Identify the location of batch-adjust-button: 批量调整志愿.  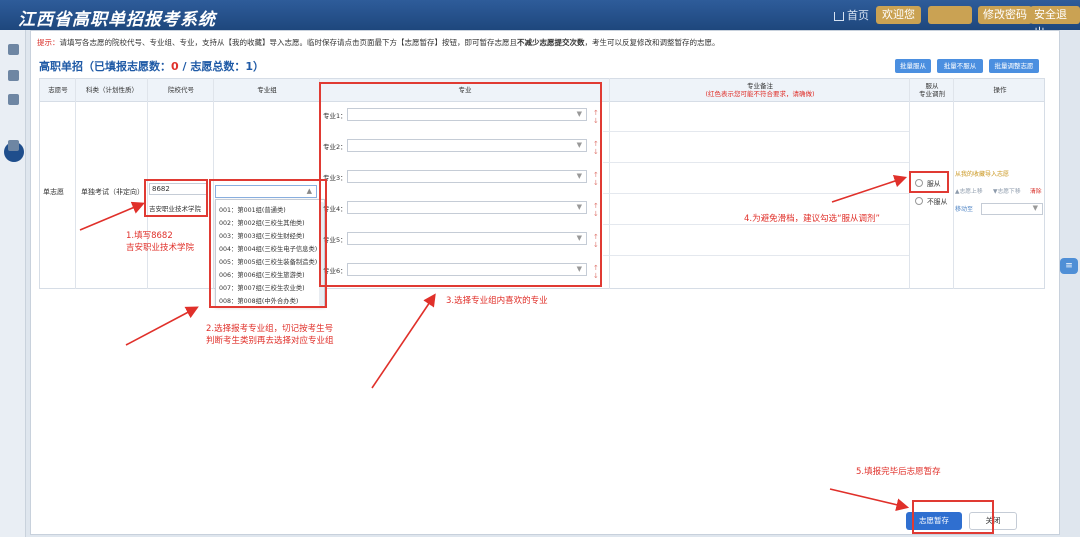
(1014, 66).